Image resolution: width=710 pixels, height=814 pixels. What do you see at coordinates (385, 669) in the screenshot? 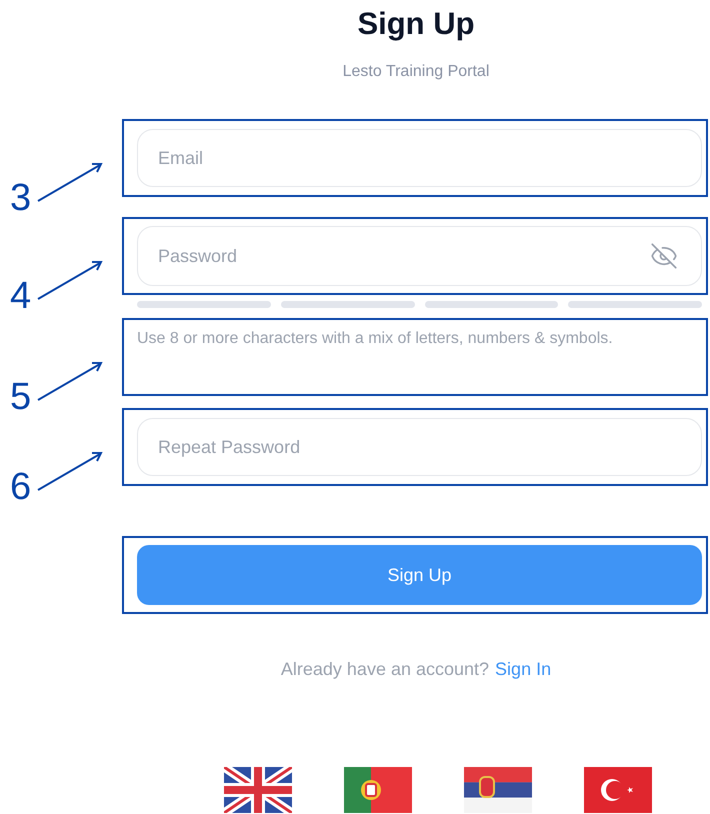
I see `sign-in-prompt: Already have an account?` at bounding box center [385, 669].